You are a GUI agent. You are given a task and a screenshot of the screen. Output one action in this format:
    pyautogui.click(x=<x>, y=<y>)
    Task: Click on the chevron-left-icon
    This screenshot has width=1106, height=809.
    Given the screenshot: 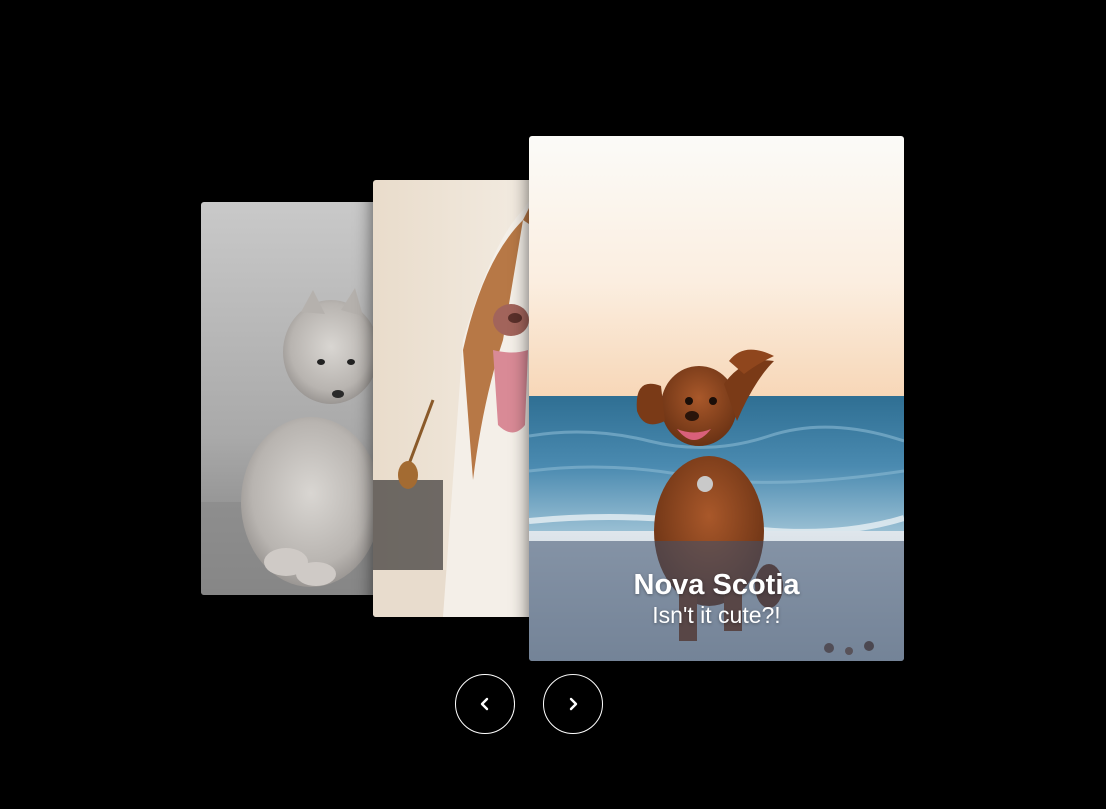 What is the action you would take?
    pyautogui.click(x=484, y=704)
    